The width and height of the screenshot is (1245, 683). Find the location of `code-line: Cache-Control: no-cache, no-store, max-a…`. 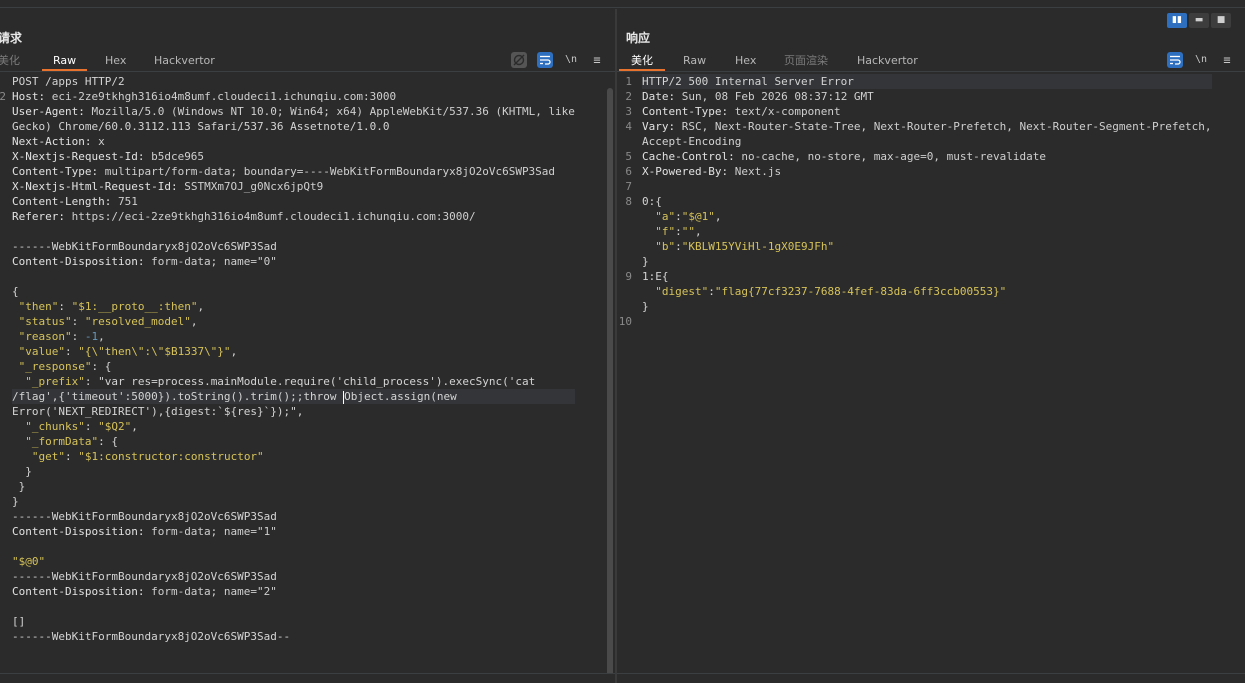

code-line: Cache-Control: no-cache, no-store, max-a… is located at coordinates (927, 156).